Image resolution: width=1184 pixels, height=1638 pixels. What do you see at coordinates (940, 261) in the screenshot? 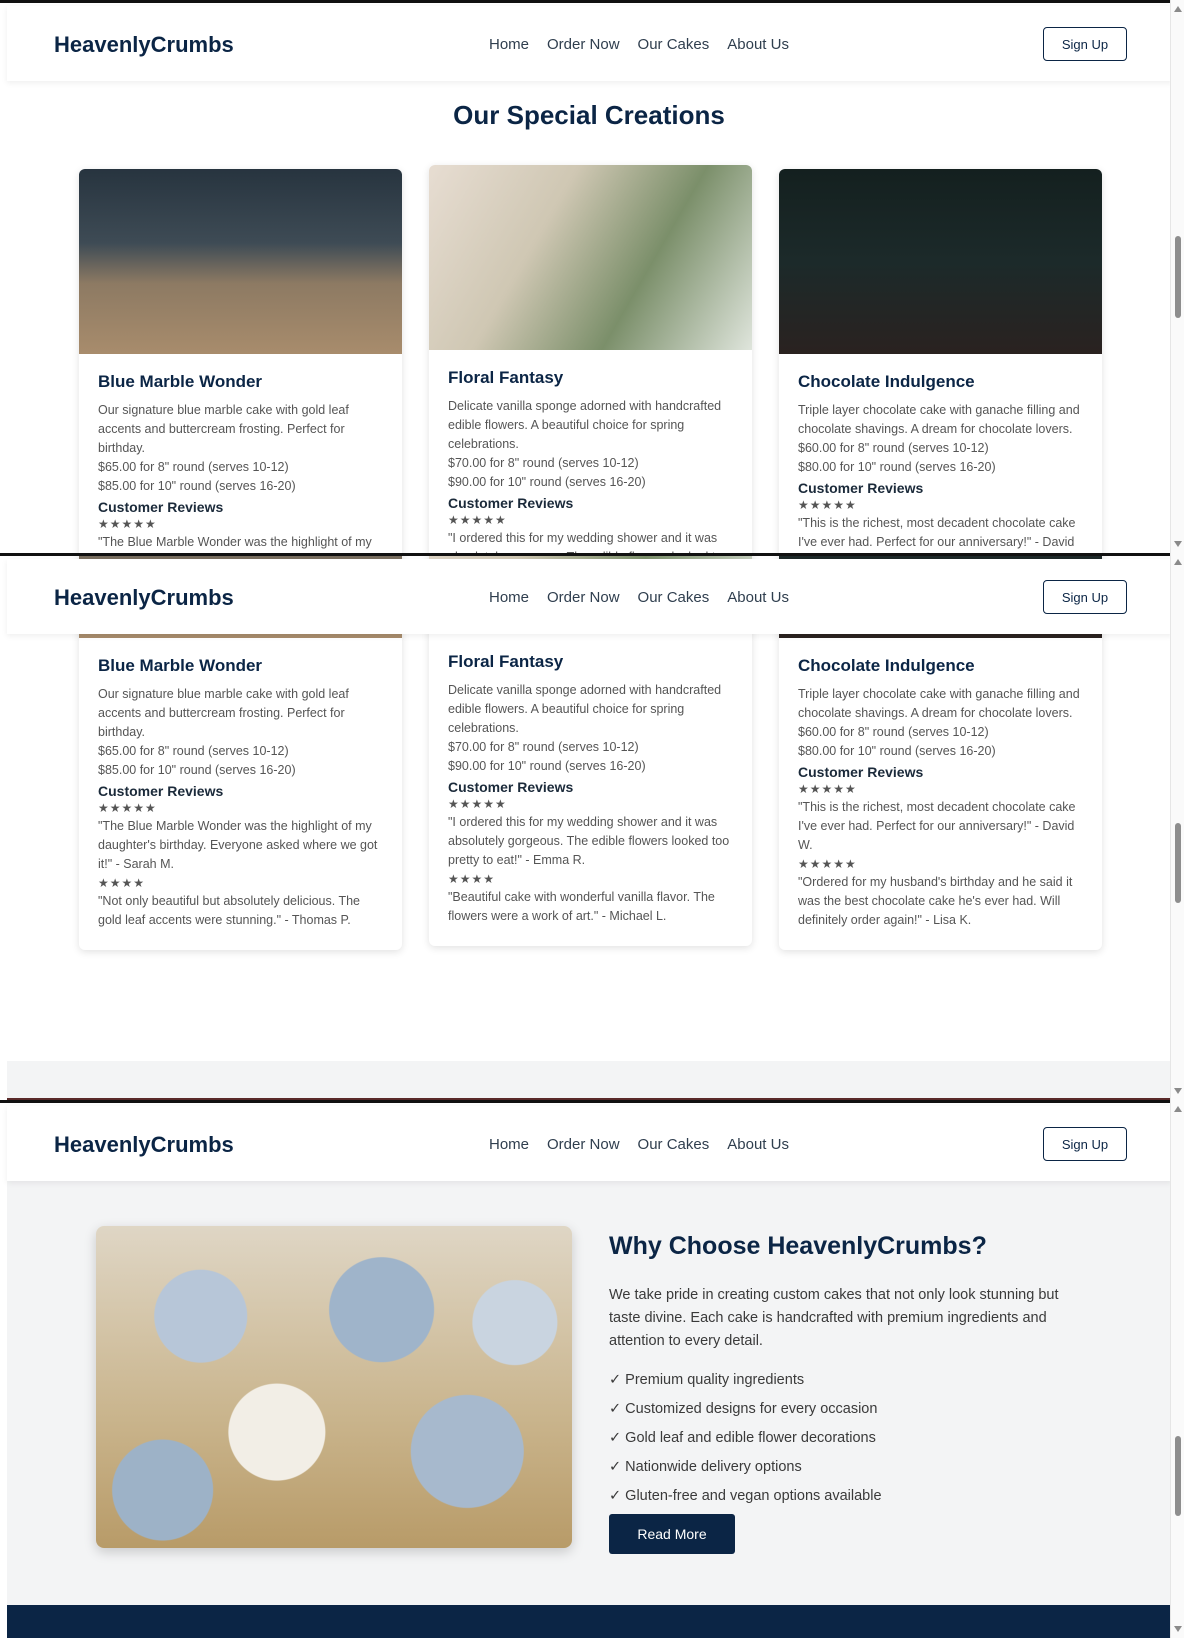
I see `chocolate-cake-image` at bounding box center [940, 261].